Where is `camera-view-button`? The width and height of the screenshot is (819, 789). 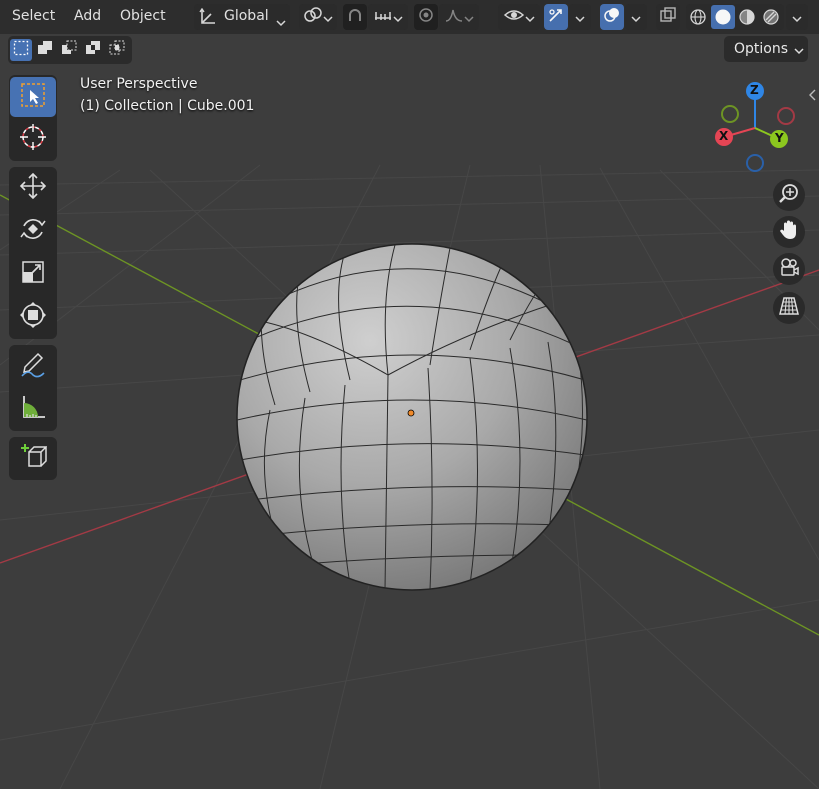
camera-view-button is located at coordinates (789, 269).